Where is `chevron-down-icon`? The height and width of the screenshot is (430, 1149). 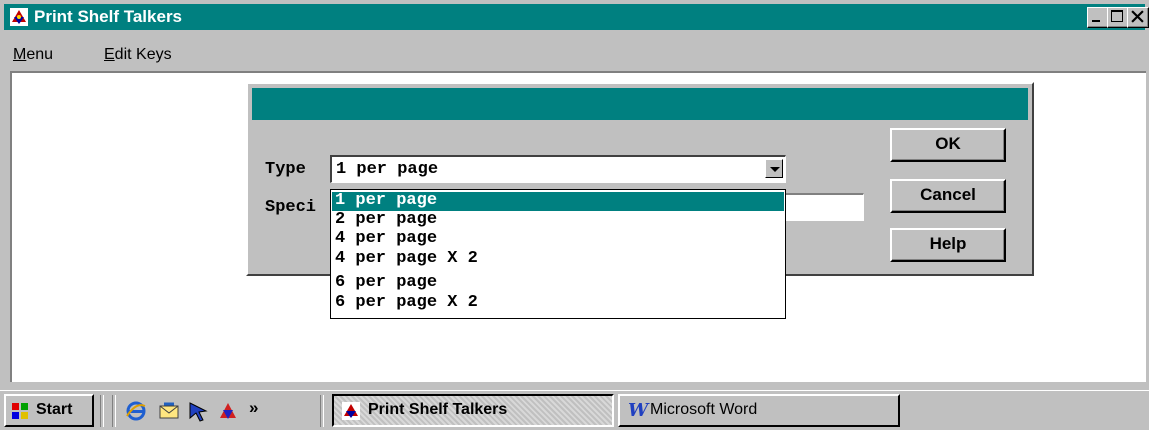 chevron-down-icon is located at coordinates (774, 168).